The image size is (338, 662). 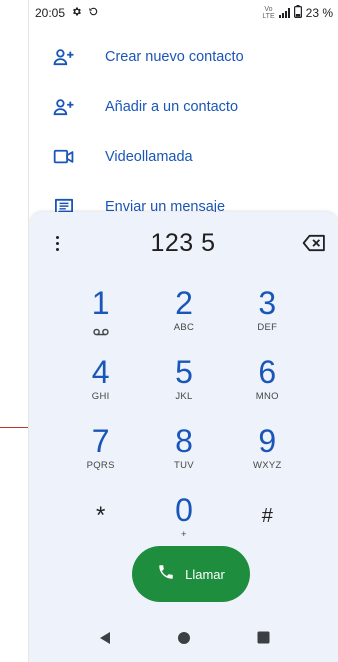 What do you see at coordinates (64, 157) in the screenshot?
I see `videocam-icon` at bounding box center [64, 157].